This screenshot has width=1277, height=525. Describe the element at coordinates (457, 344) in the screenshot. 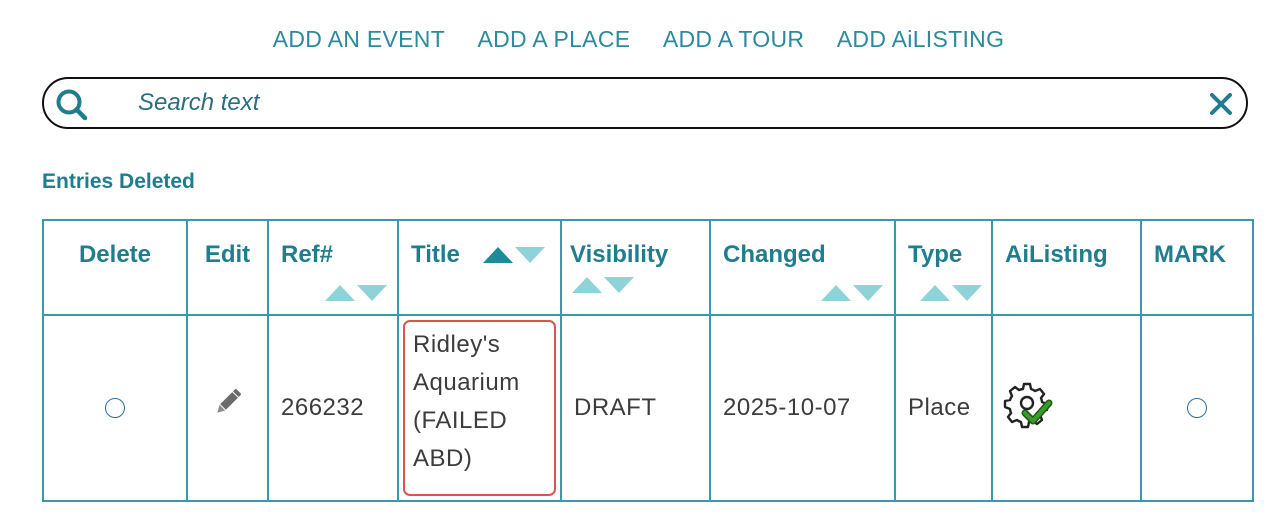

I see `title-line: Ridley's` at that location.